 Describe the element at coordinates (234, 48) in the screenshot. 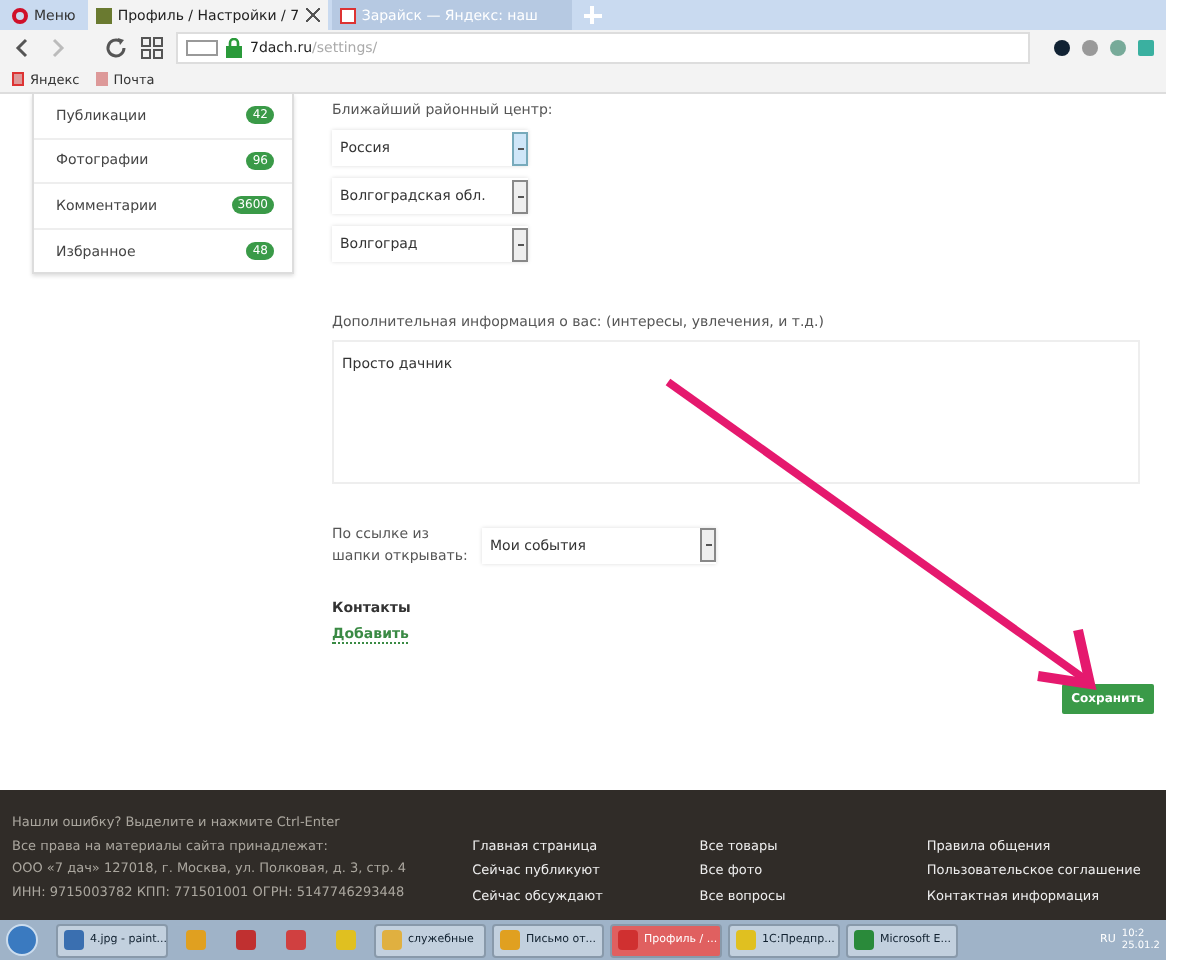

I see `lock-icon` at that location.